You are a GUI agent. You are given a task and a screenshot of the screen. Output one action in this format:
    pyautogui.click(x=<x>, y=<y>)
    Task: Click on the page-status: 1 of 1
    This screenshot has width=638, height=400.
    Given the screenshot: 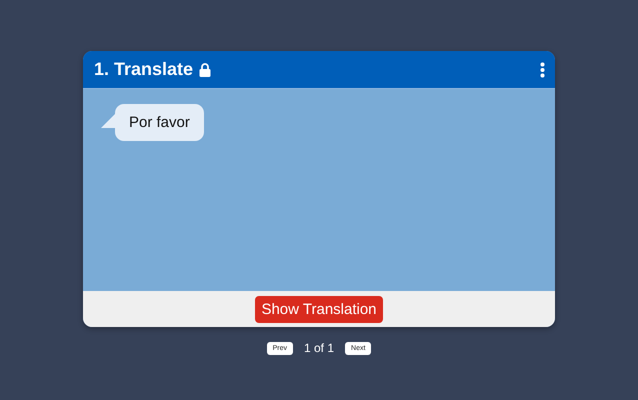 What is the action you would take?
    pyautogui.click(x=319, y=348)
    